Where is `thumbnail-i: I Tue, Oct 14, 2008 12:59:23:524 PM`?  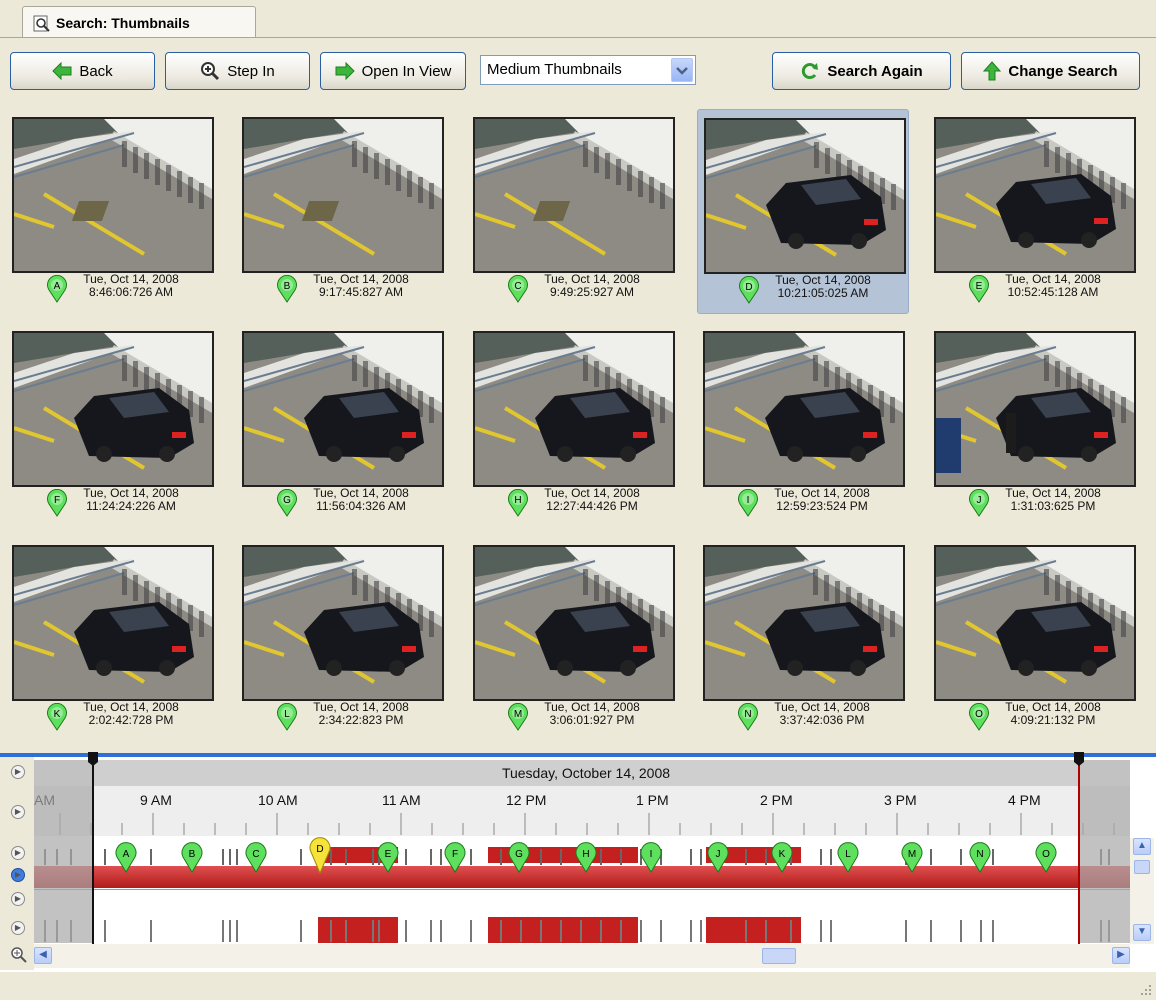 thumbnail-i: I Tue, Oct 14, 2008 12:59:23:524 PM is located at coordinates (803, 425).